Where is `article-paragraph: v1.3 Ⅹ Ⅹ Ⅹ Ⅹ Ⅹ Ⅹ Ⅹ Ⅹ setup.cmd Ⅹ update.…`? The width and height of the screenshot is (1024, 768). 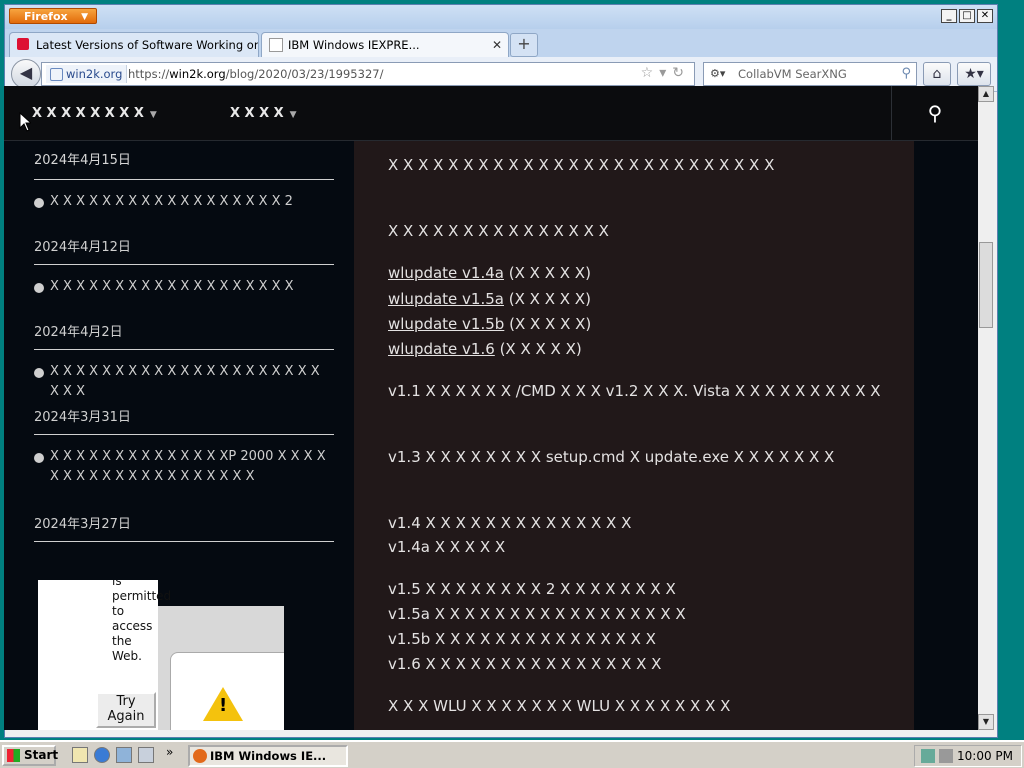
article-paragraph: v1.3 Ⅹ Ⅹ Ⅹ Ⅹ Ⅹ Ⅹ Ⅹ Ⅹ setup.cmd Ⅹ update.… is located at coordinates (611, 457).